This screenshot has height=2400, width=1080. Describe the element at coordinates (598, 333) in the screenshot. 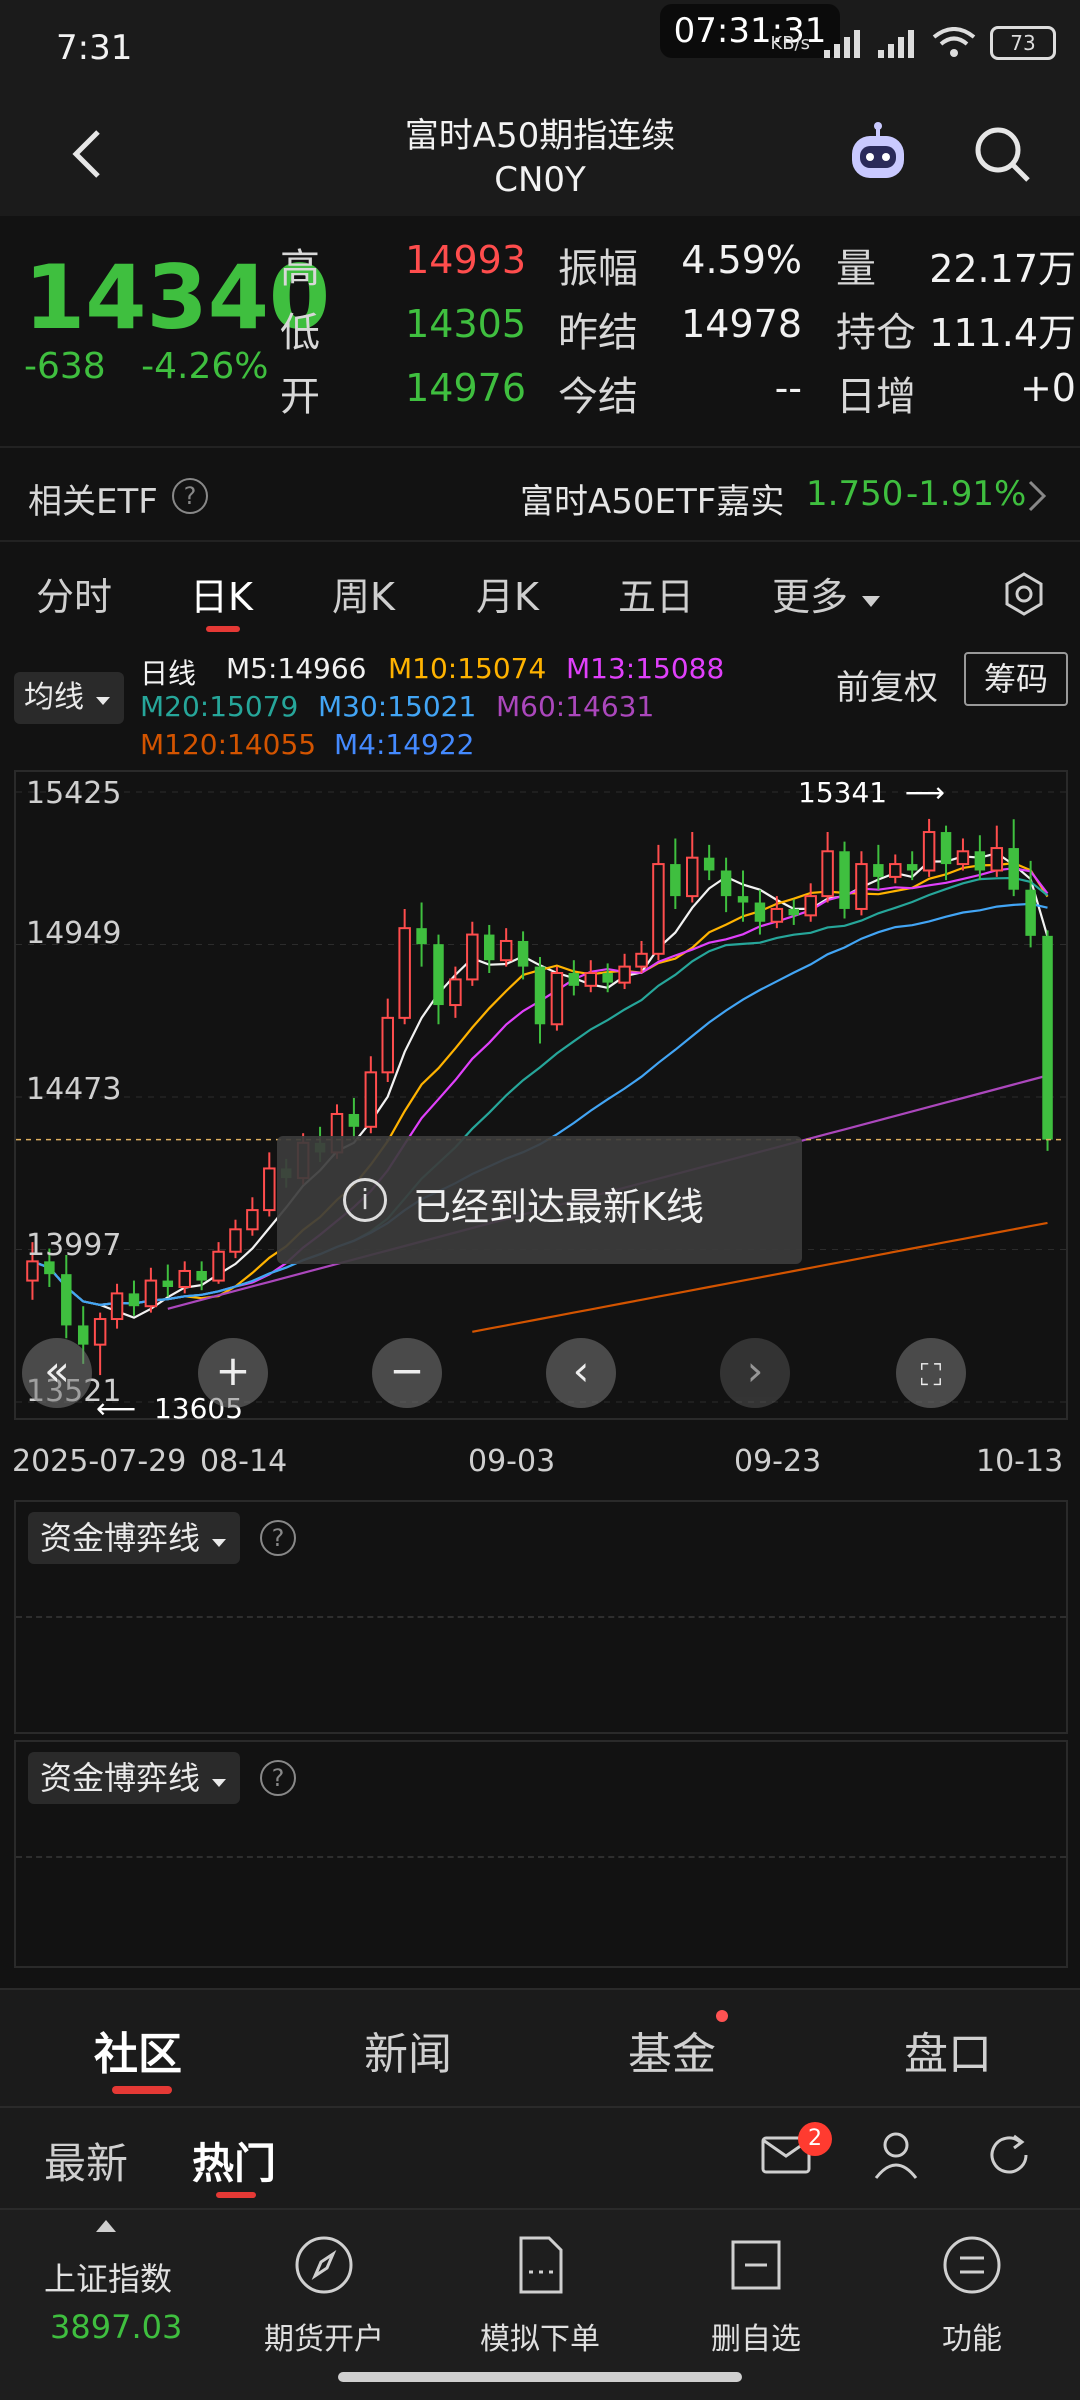

I see `prev-settle-label: 昨结` at that location.